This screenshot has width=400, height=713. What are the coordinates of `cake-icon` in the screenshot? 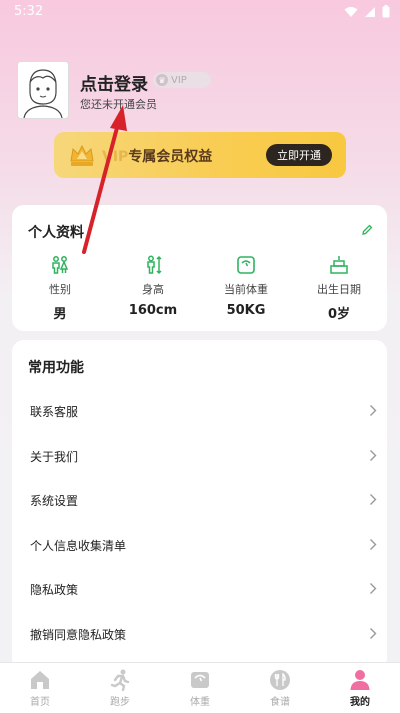 It's located at (339, 265).